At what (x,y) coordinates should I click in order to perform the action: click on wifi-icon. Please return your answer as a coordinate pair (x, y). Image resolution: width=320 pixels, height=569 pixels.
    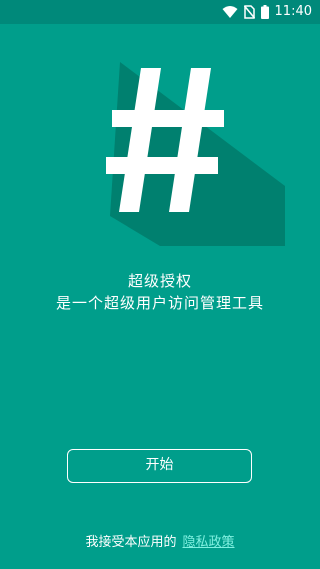
    Looking at the image, I should click on (230, 12).